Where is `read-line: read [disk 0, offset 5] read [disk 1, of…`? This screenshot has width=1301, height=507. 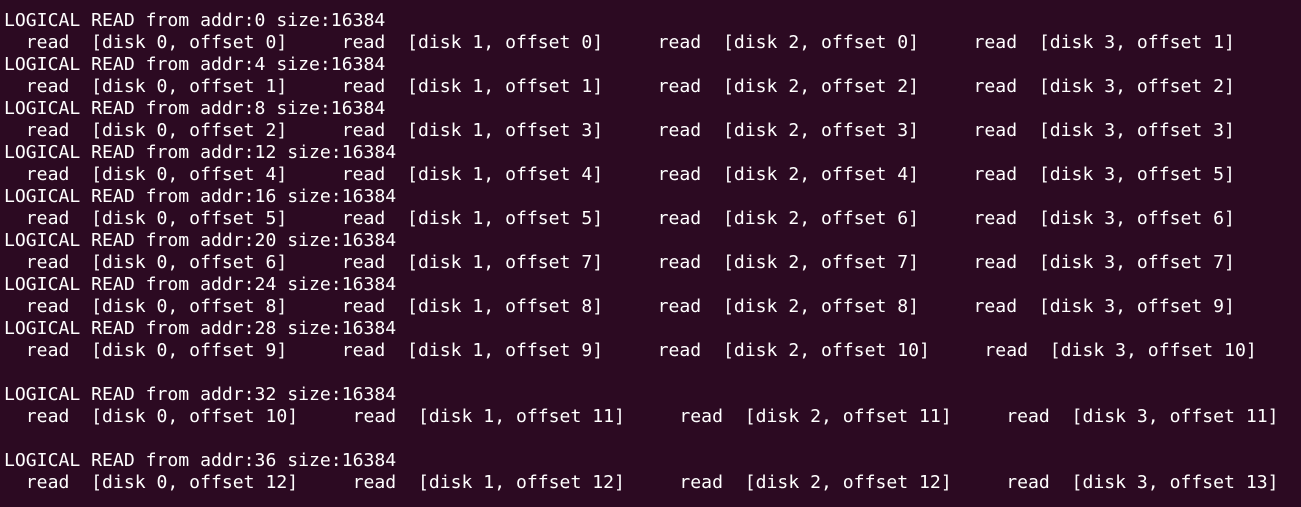
read-line: read [disk 0, offset 5] read [disk 1, of… is located at coordinates (619, 218).